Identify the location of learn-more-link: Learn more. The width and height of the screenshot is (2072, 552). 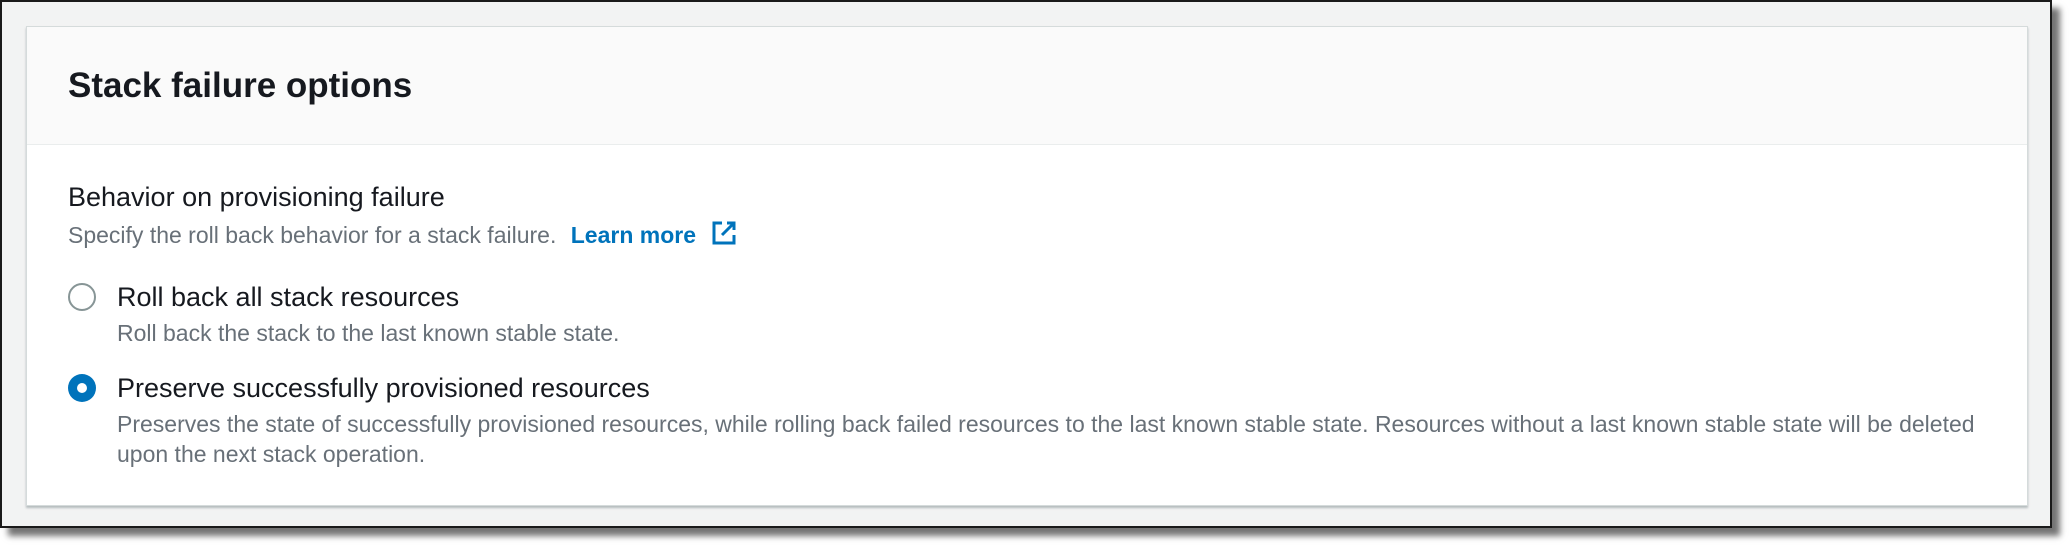
(654, 234).